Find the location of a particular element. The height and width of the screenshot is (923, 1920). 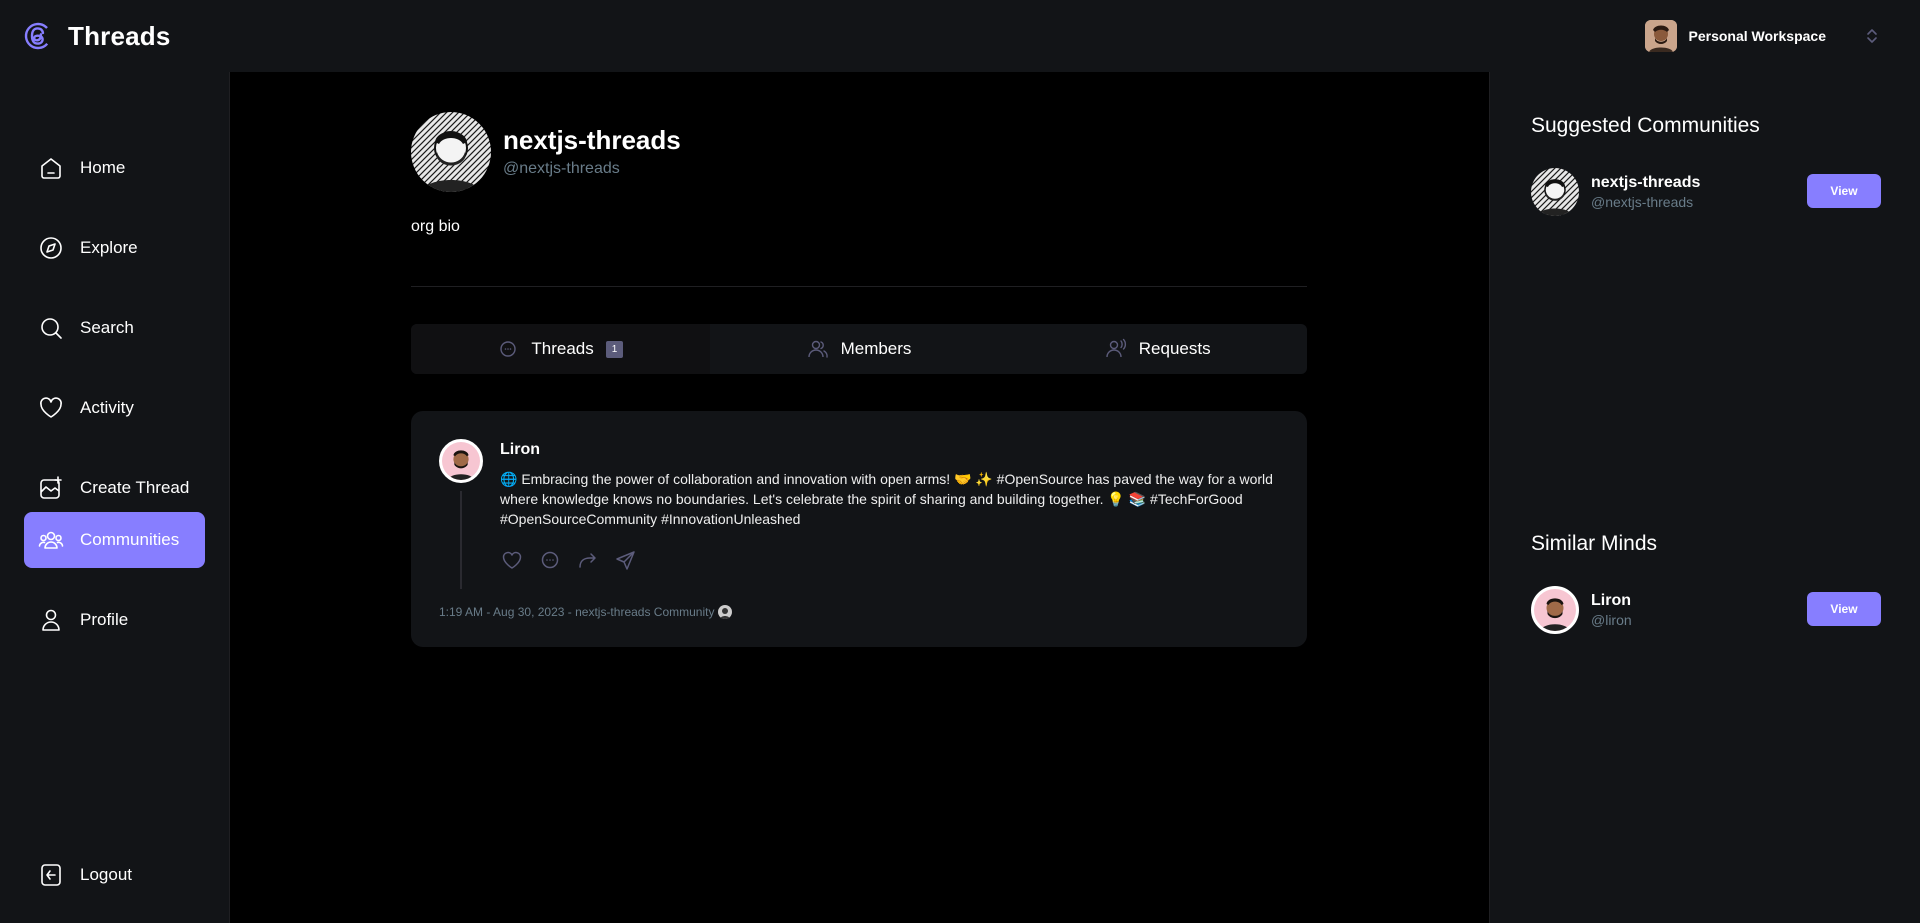

nav-label-explore: Explore is located at coordinates (109, 247).